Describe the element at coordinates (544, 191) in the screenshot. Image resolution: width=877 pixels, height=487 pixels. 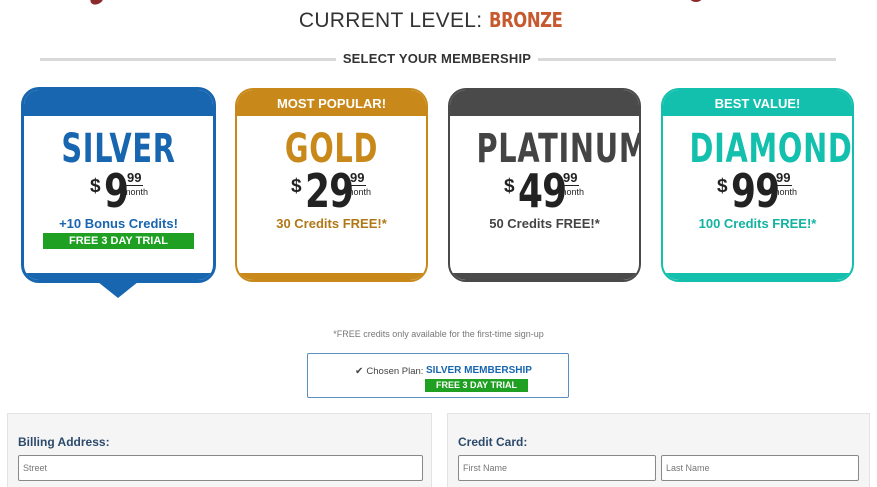
I see `plan-price: $ 49 99 month` at that location.